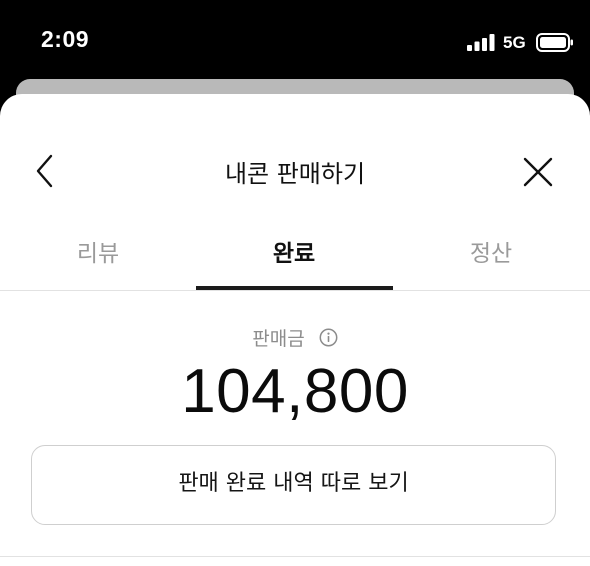 The height and width of the screenshot is (566, 590). Describe the element at coordinates (294, 251) in the screenshot. I see `tab-complete: 완료` at that location.